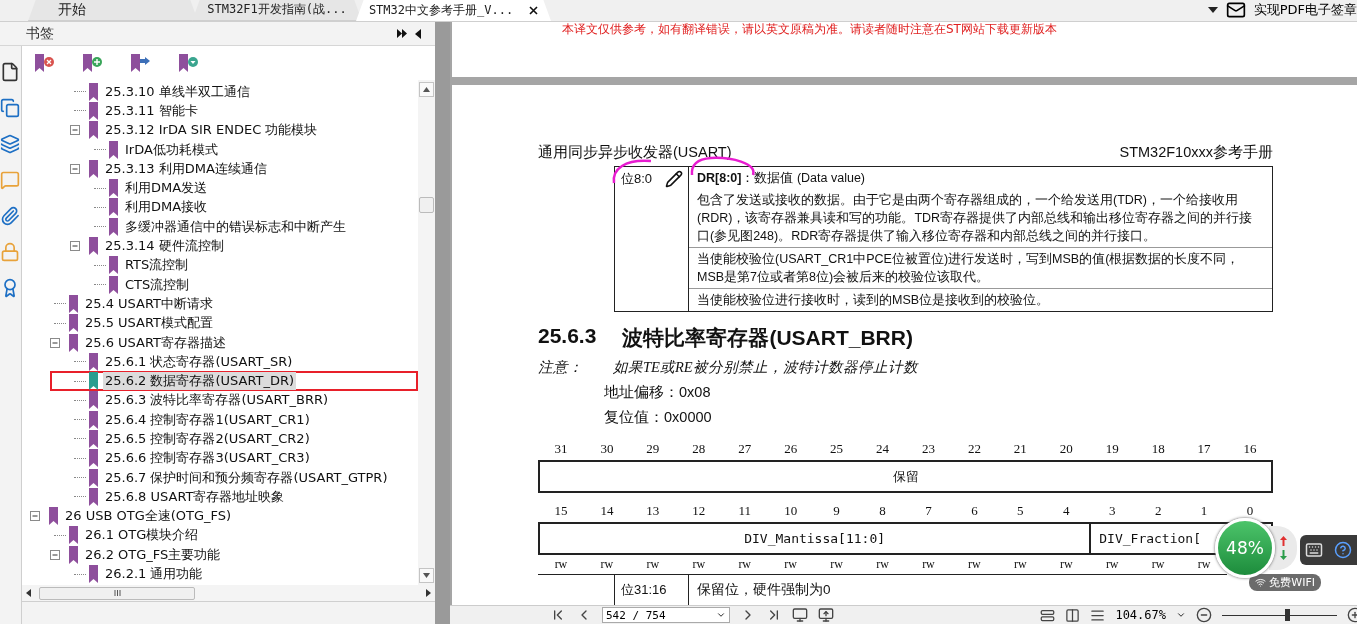  Describe the element at coordinates (220, 207) in the screenshot. I see `bookmark-item: 利用DMA接收` at that location.